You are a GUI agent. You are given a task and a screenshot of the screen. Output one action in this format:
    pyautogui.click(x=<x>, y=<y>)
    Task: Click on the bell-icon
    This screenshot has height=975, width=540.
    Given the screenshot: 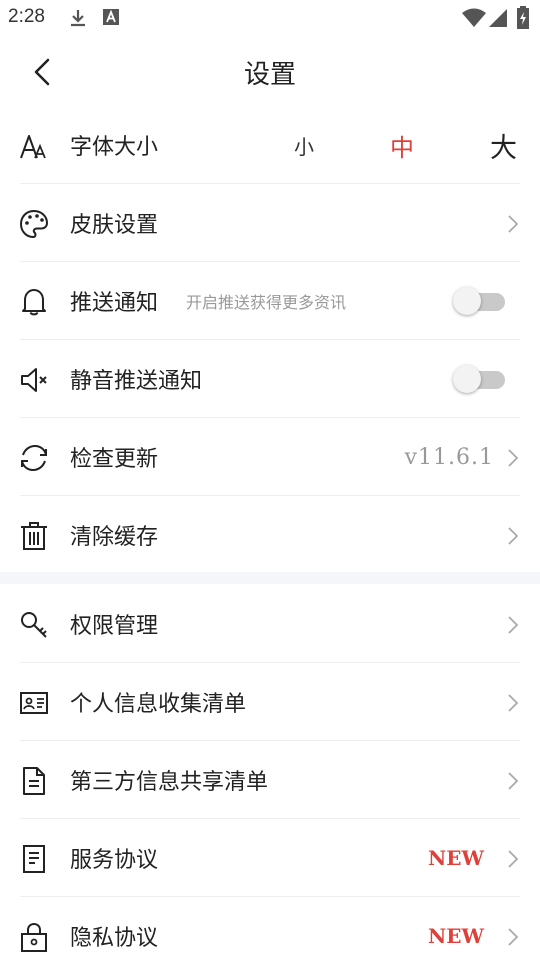 What is the action you would take?
    pyautogui.click(x=34, y=302)
    